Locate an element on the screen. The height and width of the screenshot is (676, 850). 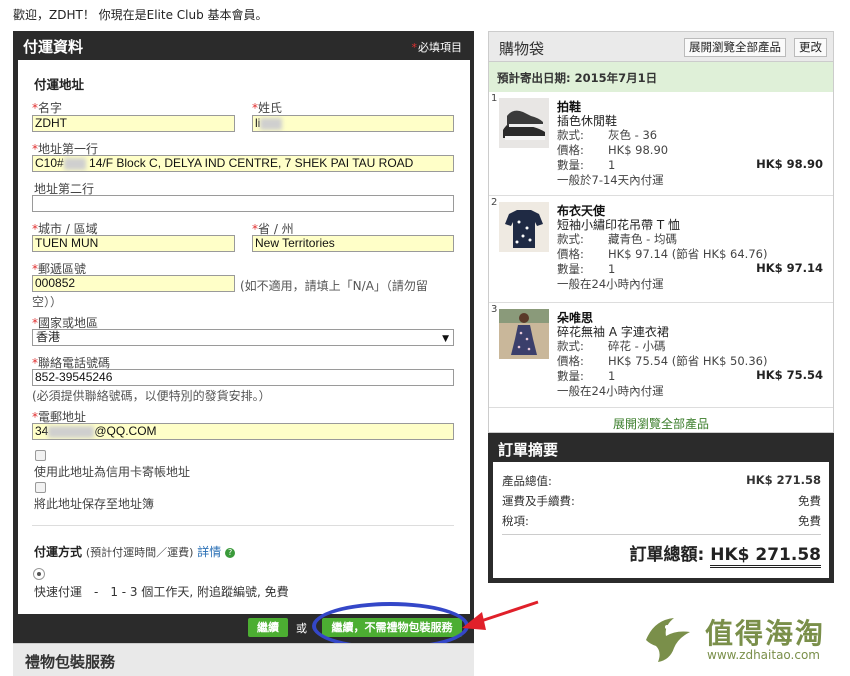
item-number: 1 is located at coordinates (494, 98).